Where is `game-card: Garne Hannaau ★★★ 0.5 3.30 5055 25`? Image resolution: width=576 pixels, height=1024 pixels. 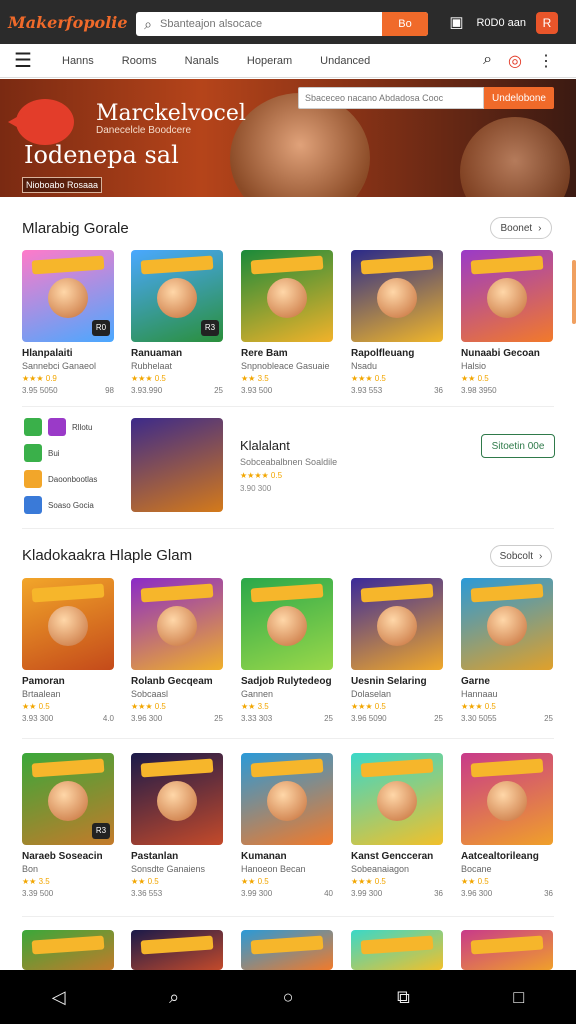 game-card: Garne Hannaau ★★★ 0.5 3.30 5055 25 is located at coordinates (507, 650).